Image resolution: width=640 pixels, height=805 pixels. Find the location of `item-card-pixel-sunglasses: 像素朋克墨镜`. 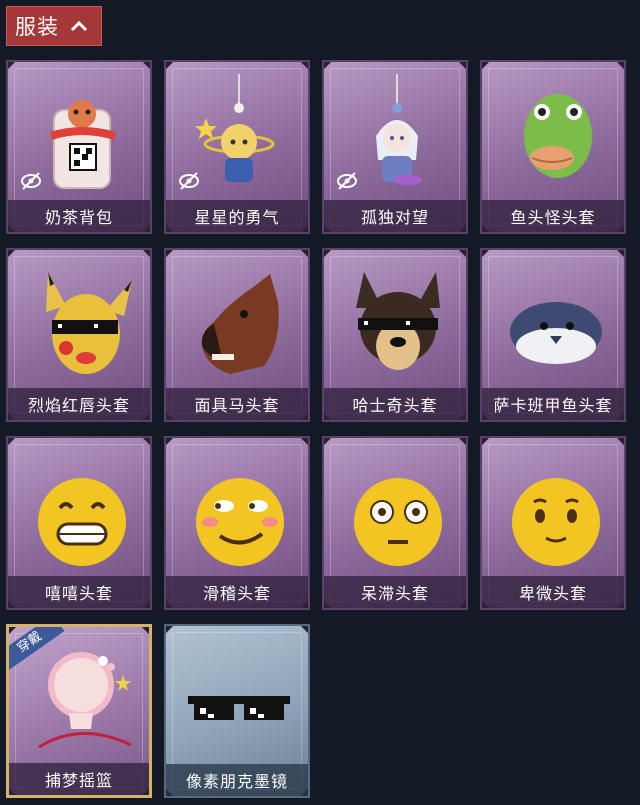

item-card-pixel-sunglasses: 像素朋克墨镜 is located at coordinates (237, 711).